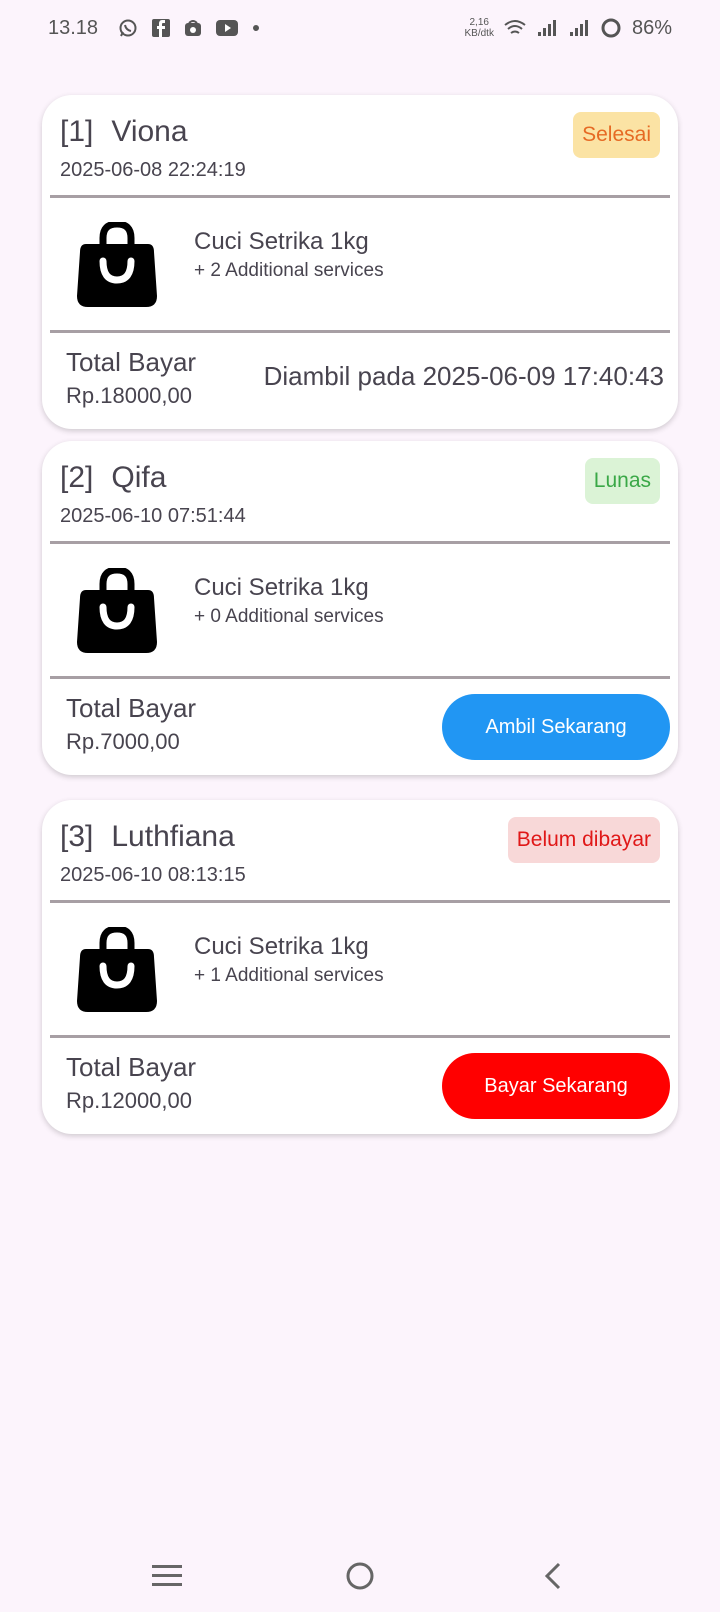 Image resolution: width=720 pixels, height=1612 pixels. What do you see at coordinates (556, 1086) in the screenshot?
I see `pay-now-button: Bayar Sekarang` at bounding box center [556, 1086].